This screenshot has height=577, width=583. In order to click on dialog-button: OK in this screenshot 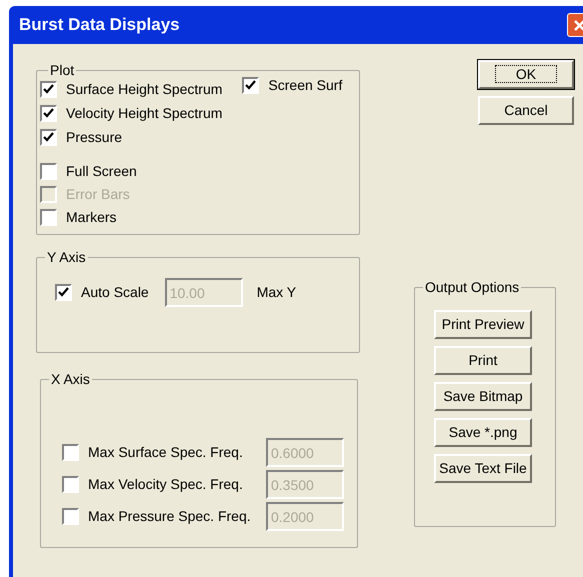, I will do `click(526, 74)`.